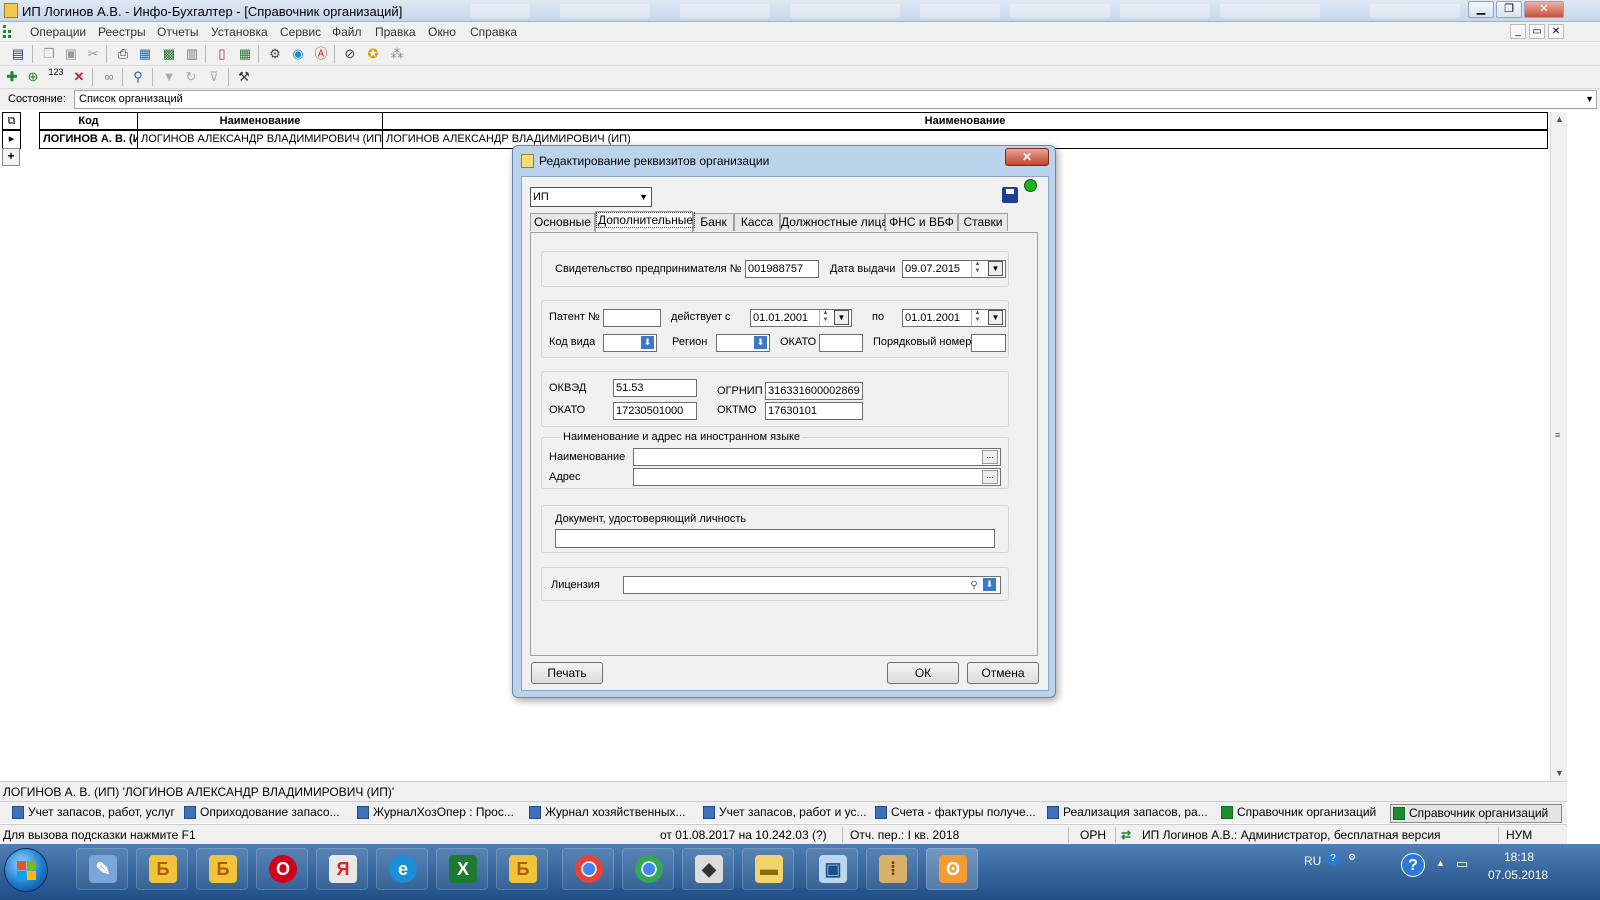  Describe the element at coordinates (713, 222) in the screenshot. I see `tab-bank: Банк` at that location.